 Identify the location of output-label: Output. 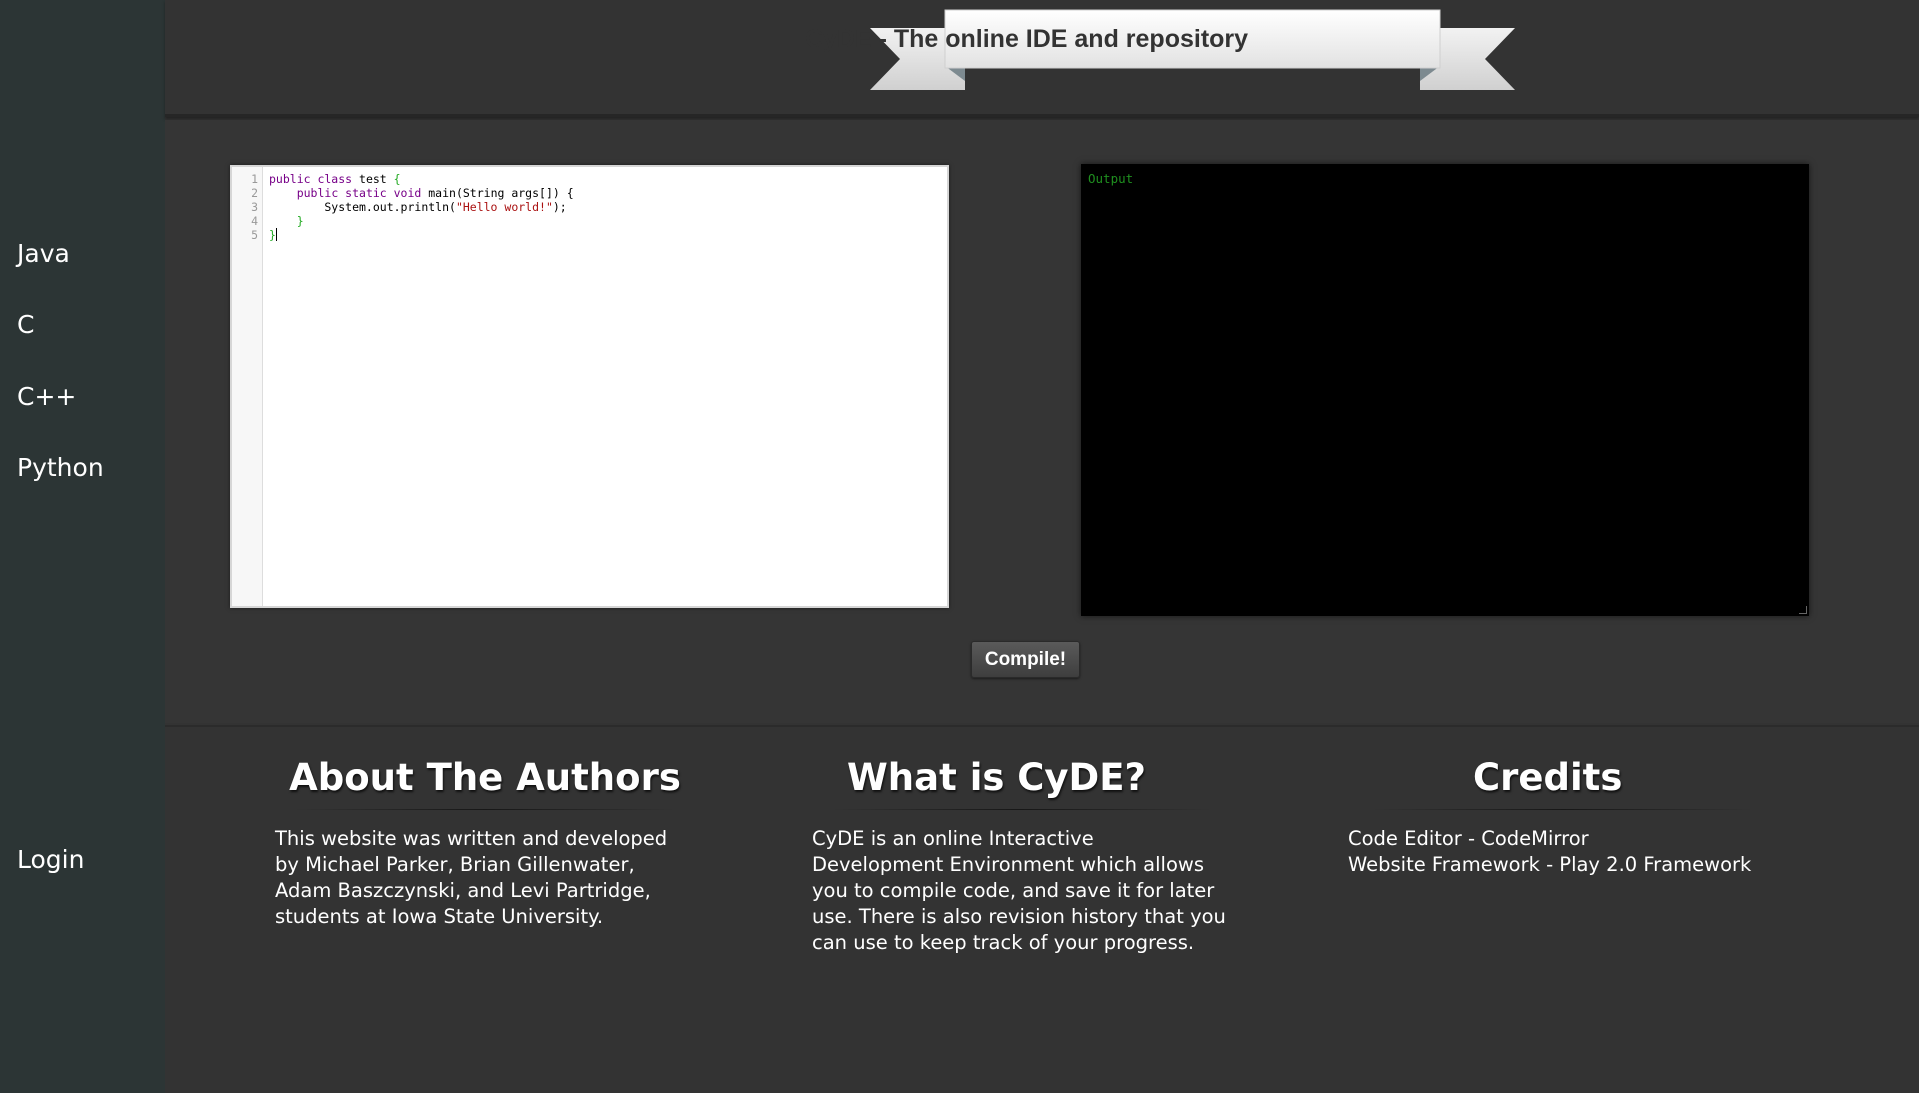
(1111, 178).